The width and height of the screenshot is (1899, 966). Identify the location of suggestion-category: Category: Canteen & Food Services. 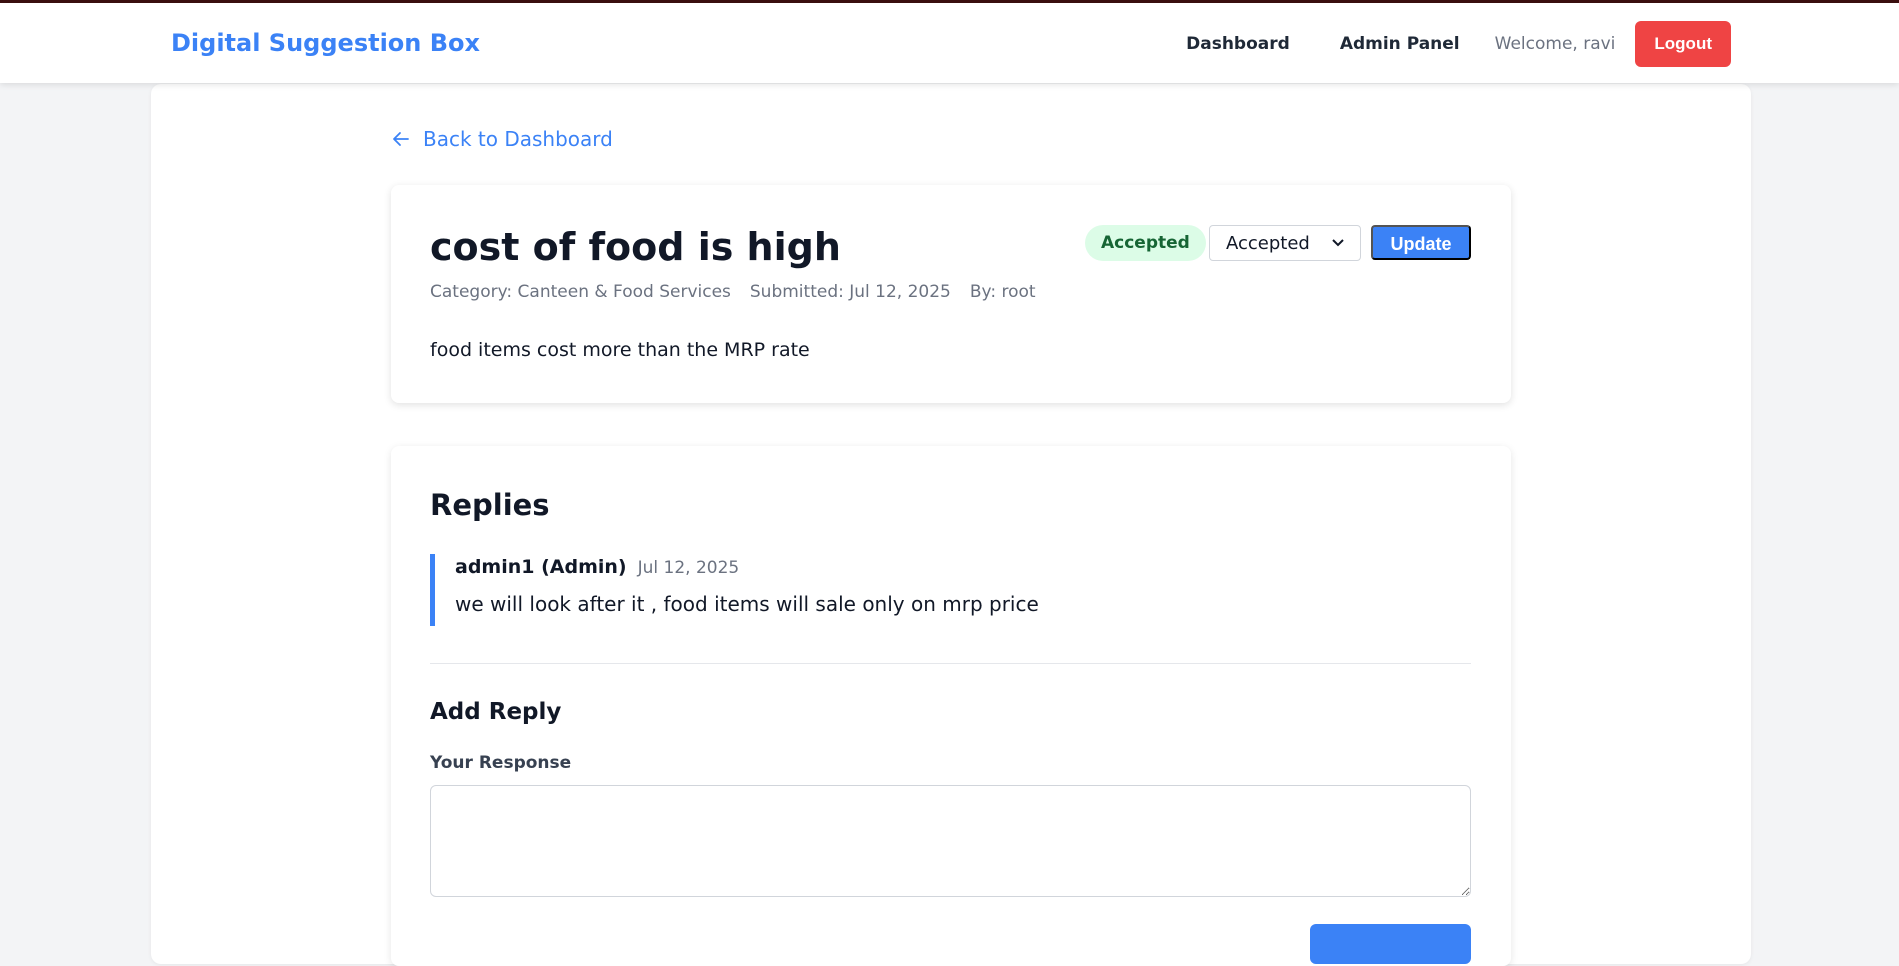
(580, 292).